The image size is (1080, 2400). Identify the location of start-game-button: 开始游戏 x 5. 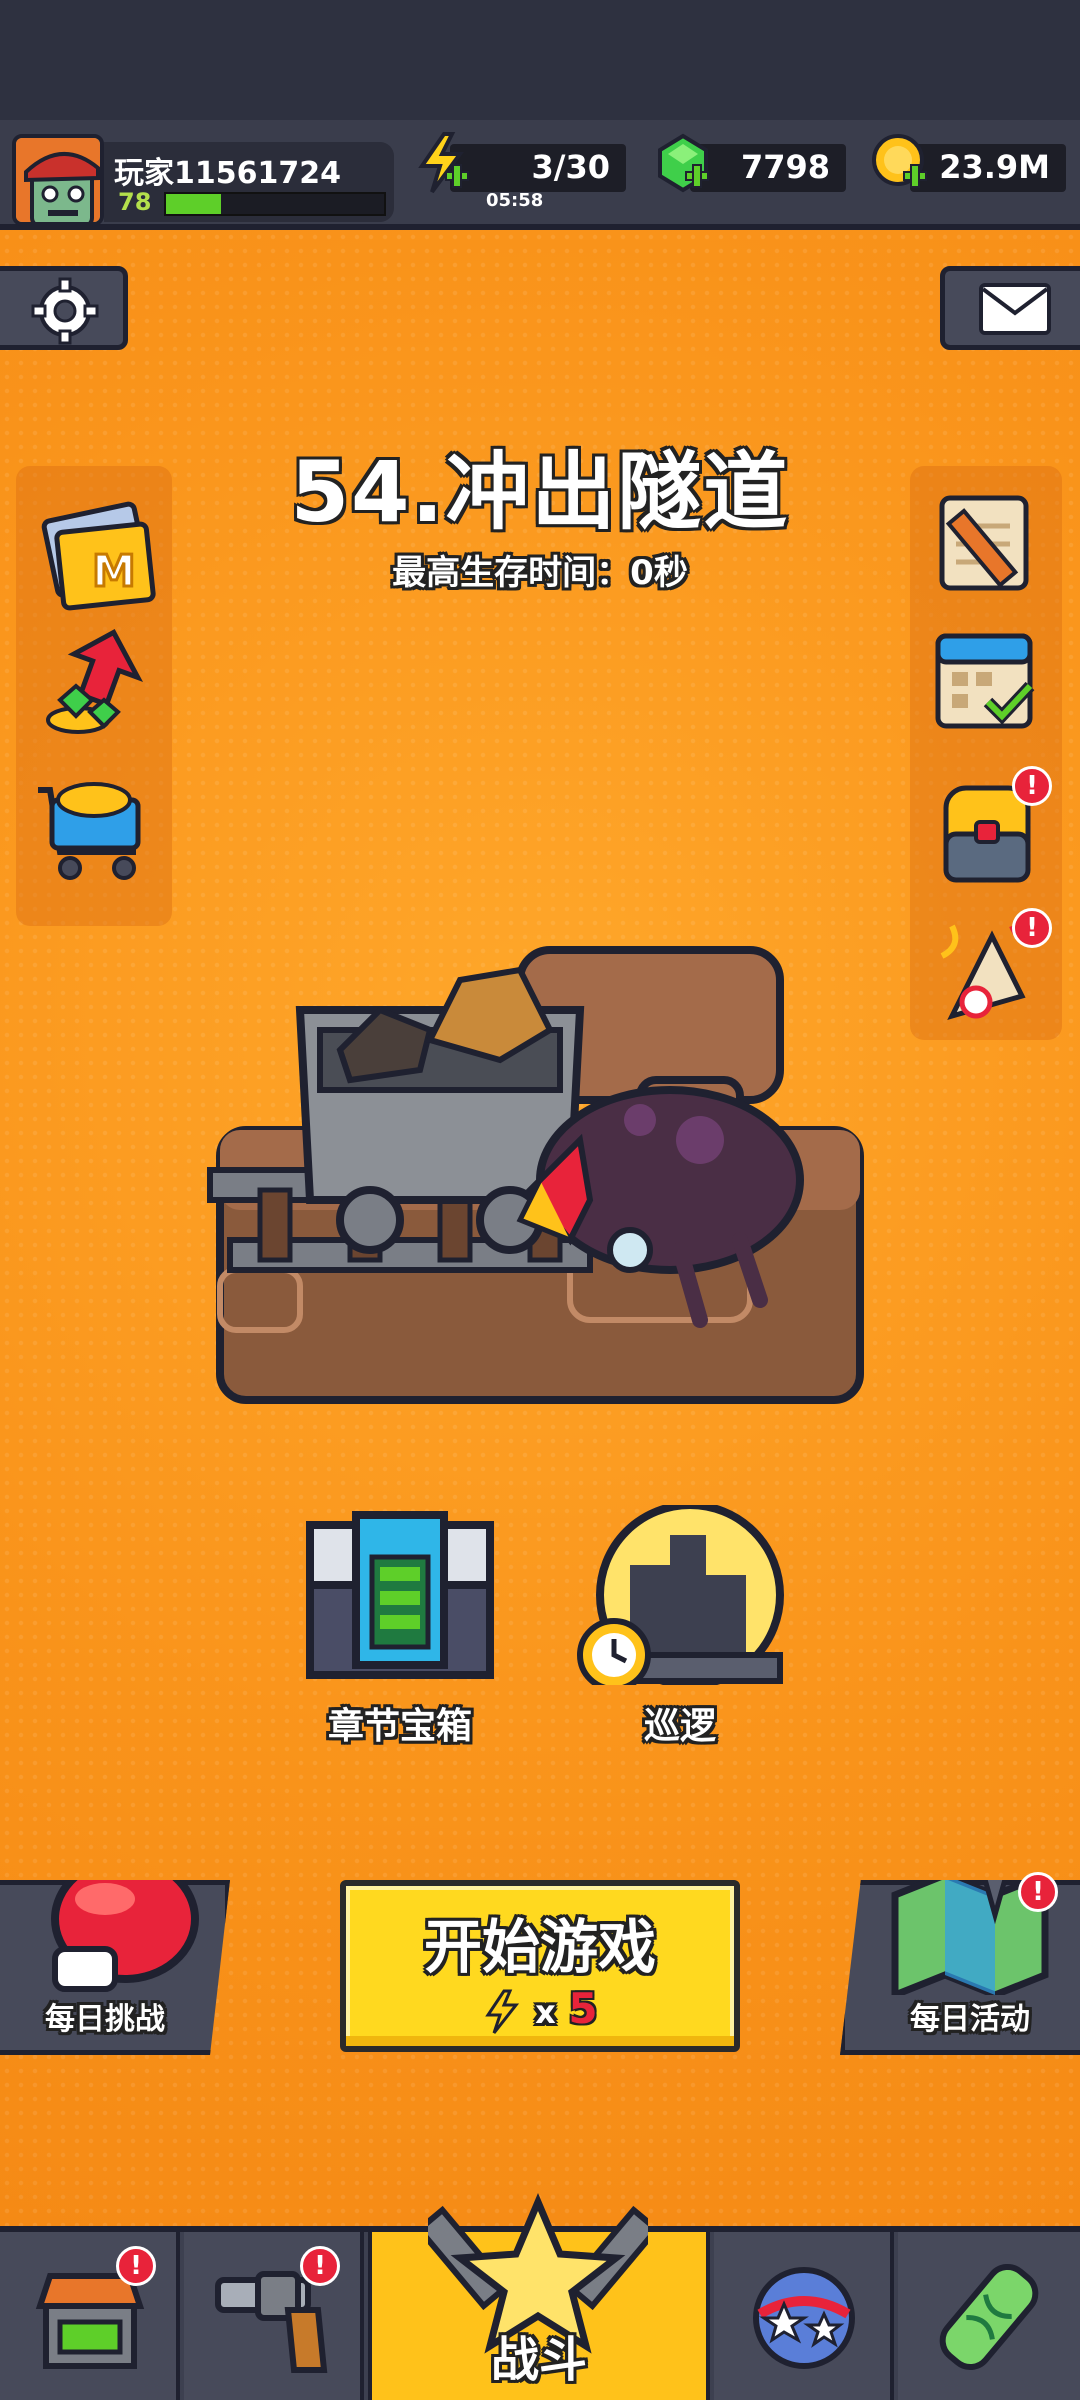
(540, 1966).